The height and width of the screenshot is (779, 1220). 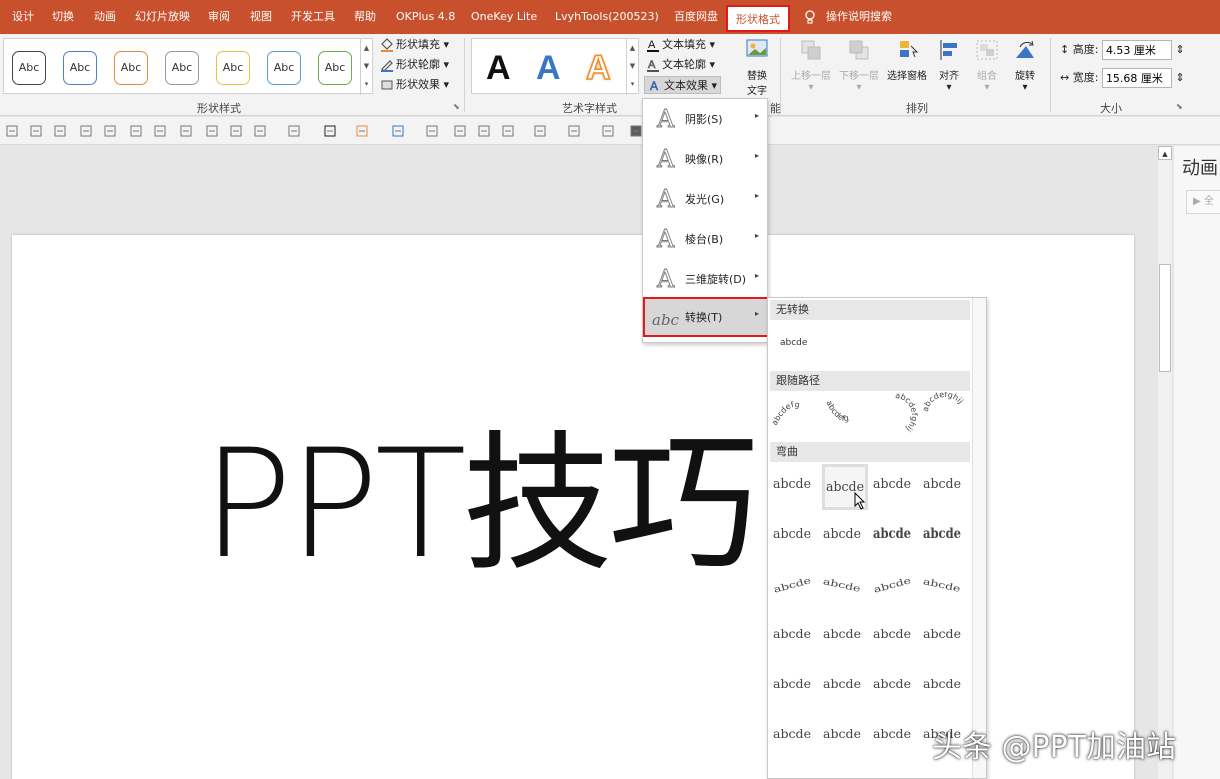 I want to click on shape-styles-launcher-icon: ⬊, so click(x=456, y=106).